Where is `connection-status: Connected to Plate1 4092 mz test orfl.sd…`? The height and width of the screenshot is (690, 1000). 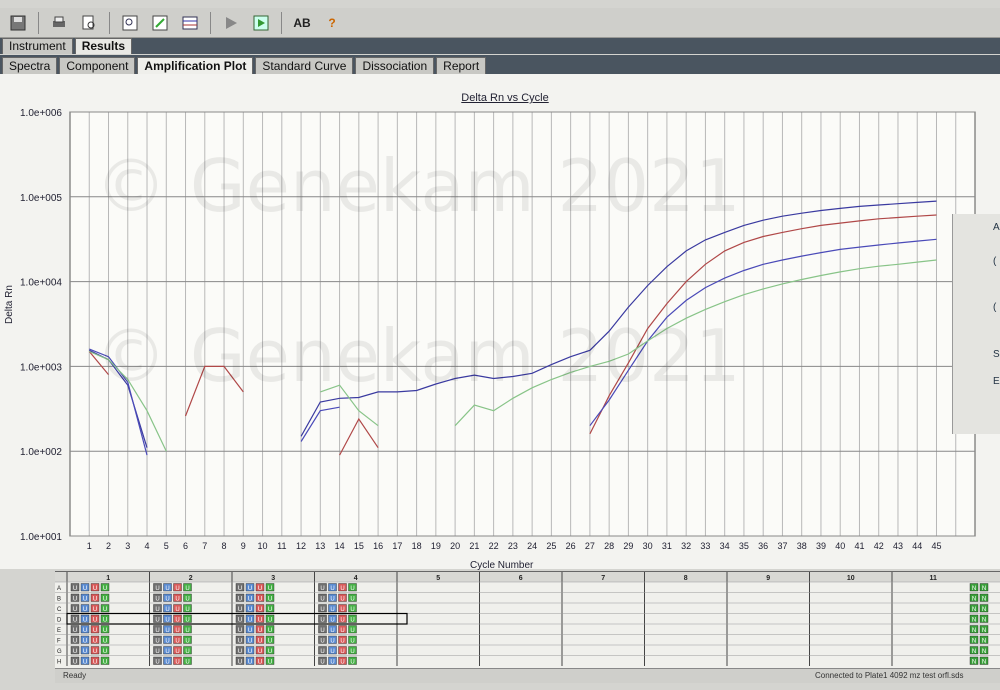 connection-status: Connected to Plate1 4092 mz test orfl.sd… is located at coordinates (889, 675).